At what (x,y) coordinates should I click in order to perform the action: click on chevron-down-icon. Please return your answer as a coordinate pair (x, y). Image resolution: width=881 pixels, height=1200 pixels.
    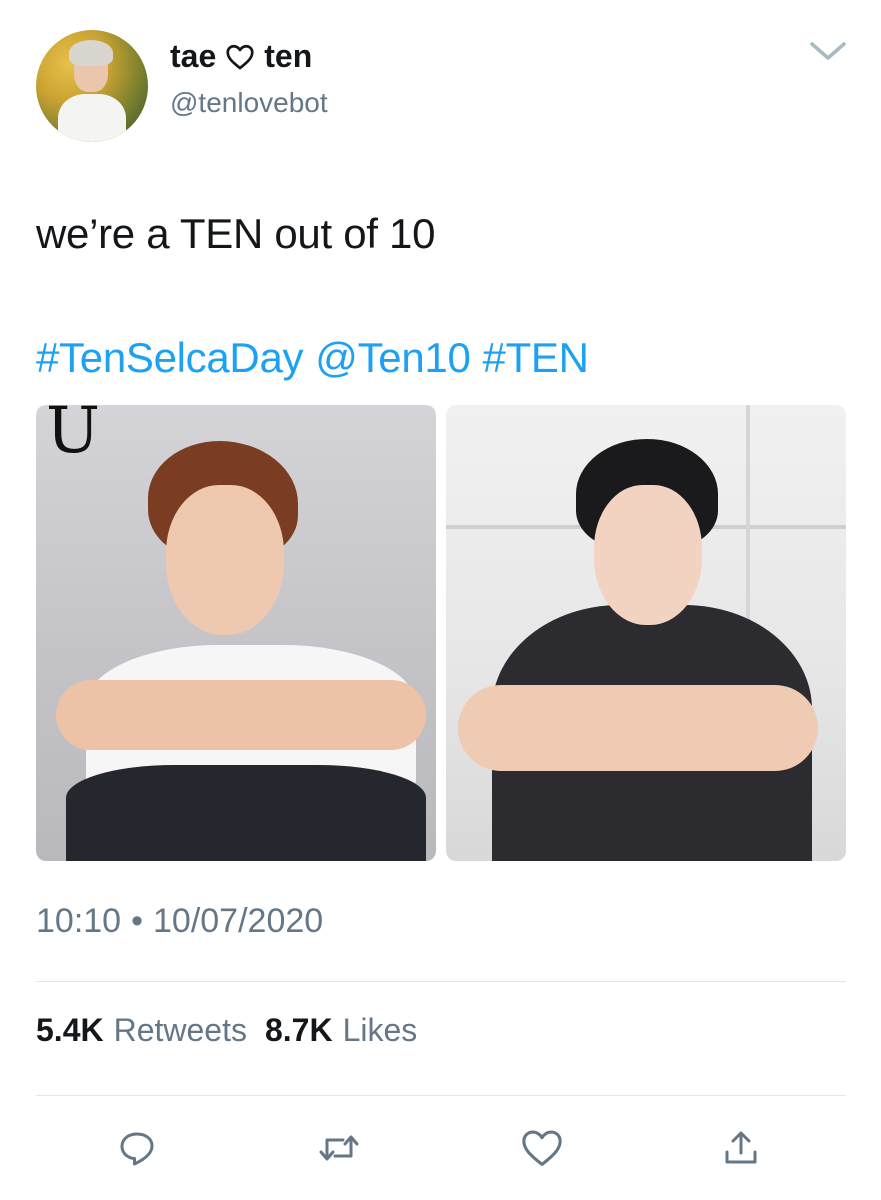
    Looking at the image, I should click on (828, 51).